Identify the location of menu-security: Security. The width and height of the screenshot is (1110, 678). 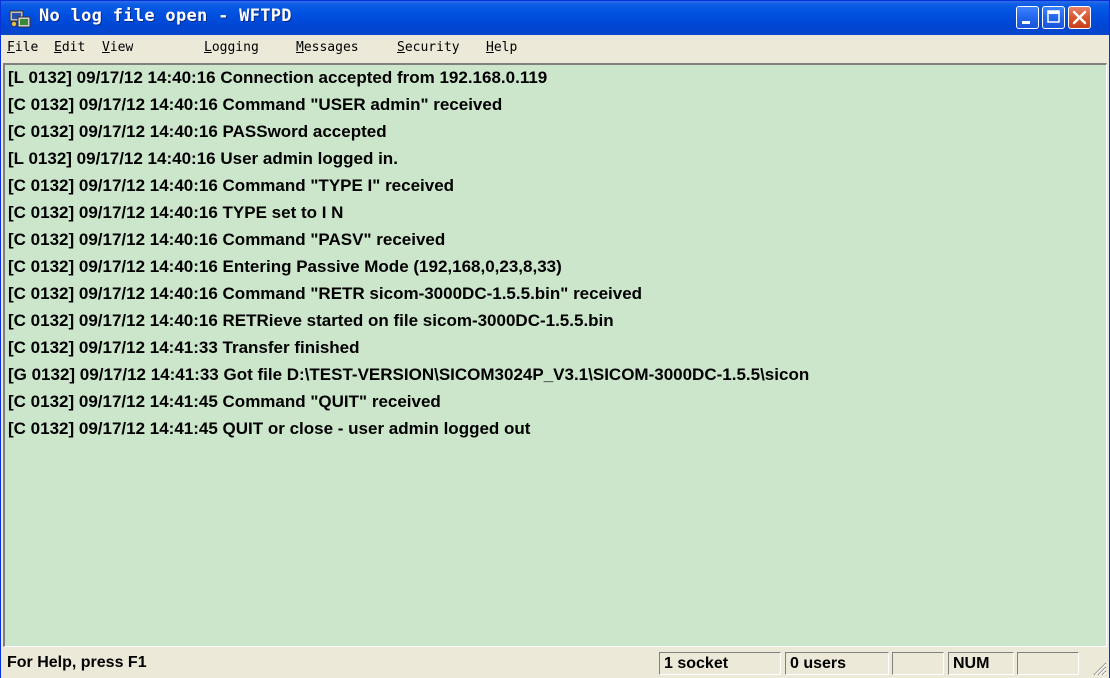
(428, 47).